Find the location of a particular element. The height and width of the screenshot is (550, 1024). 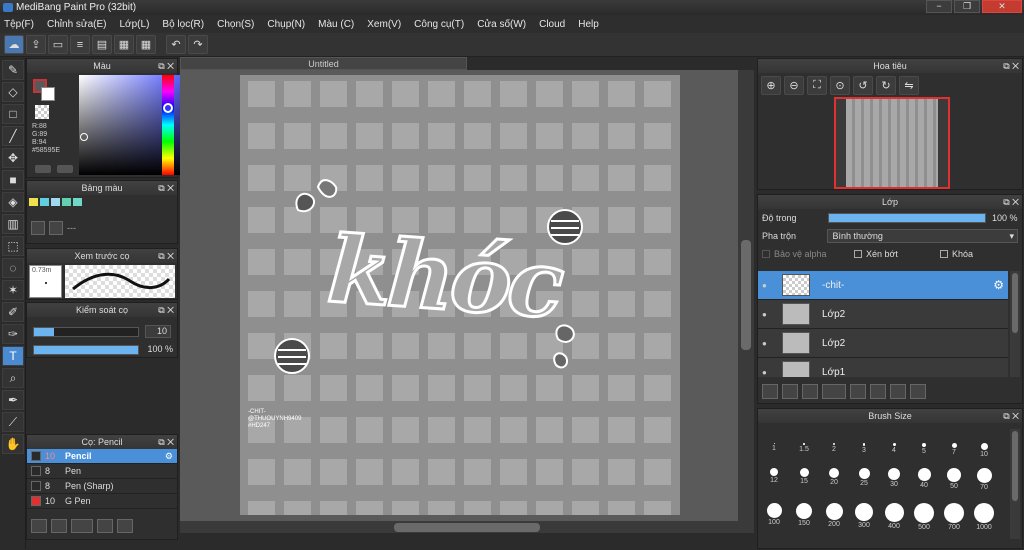

brush-size-slider is located at coordinates (86, 332).